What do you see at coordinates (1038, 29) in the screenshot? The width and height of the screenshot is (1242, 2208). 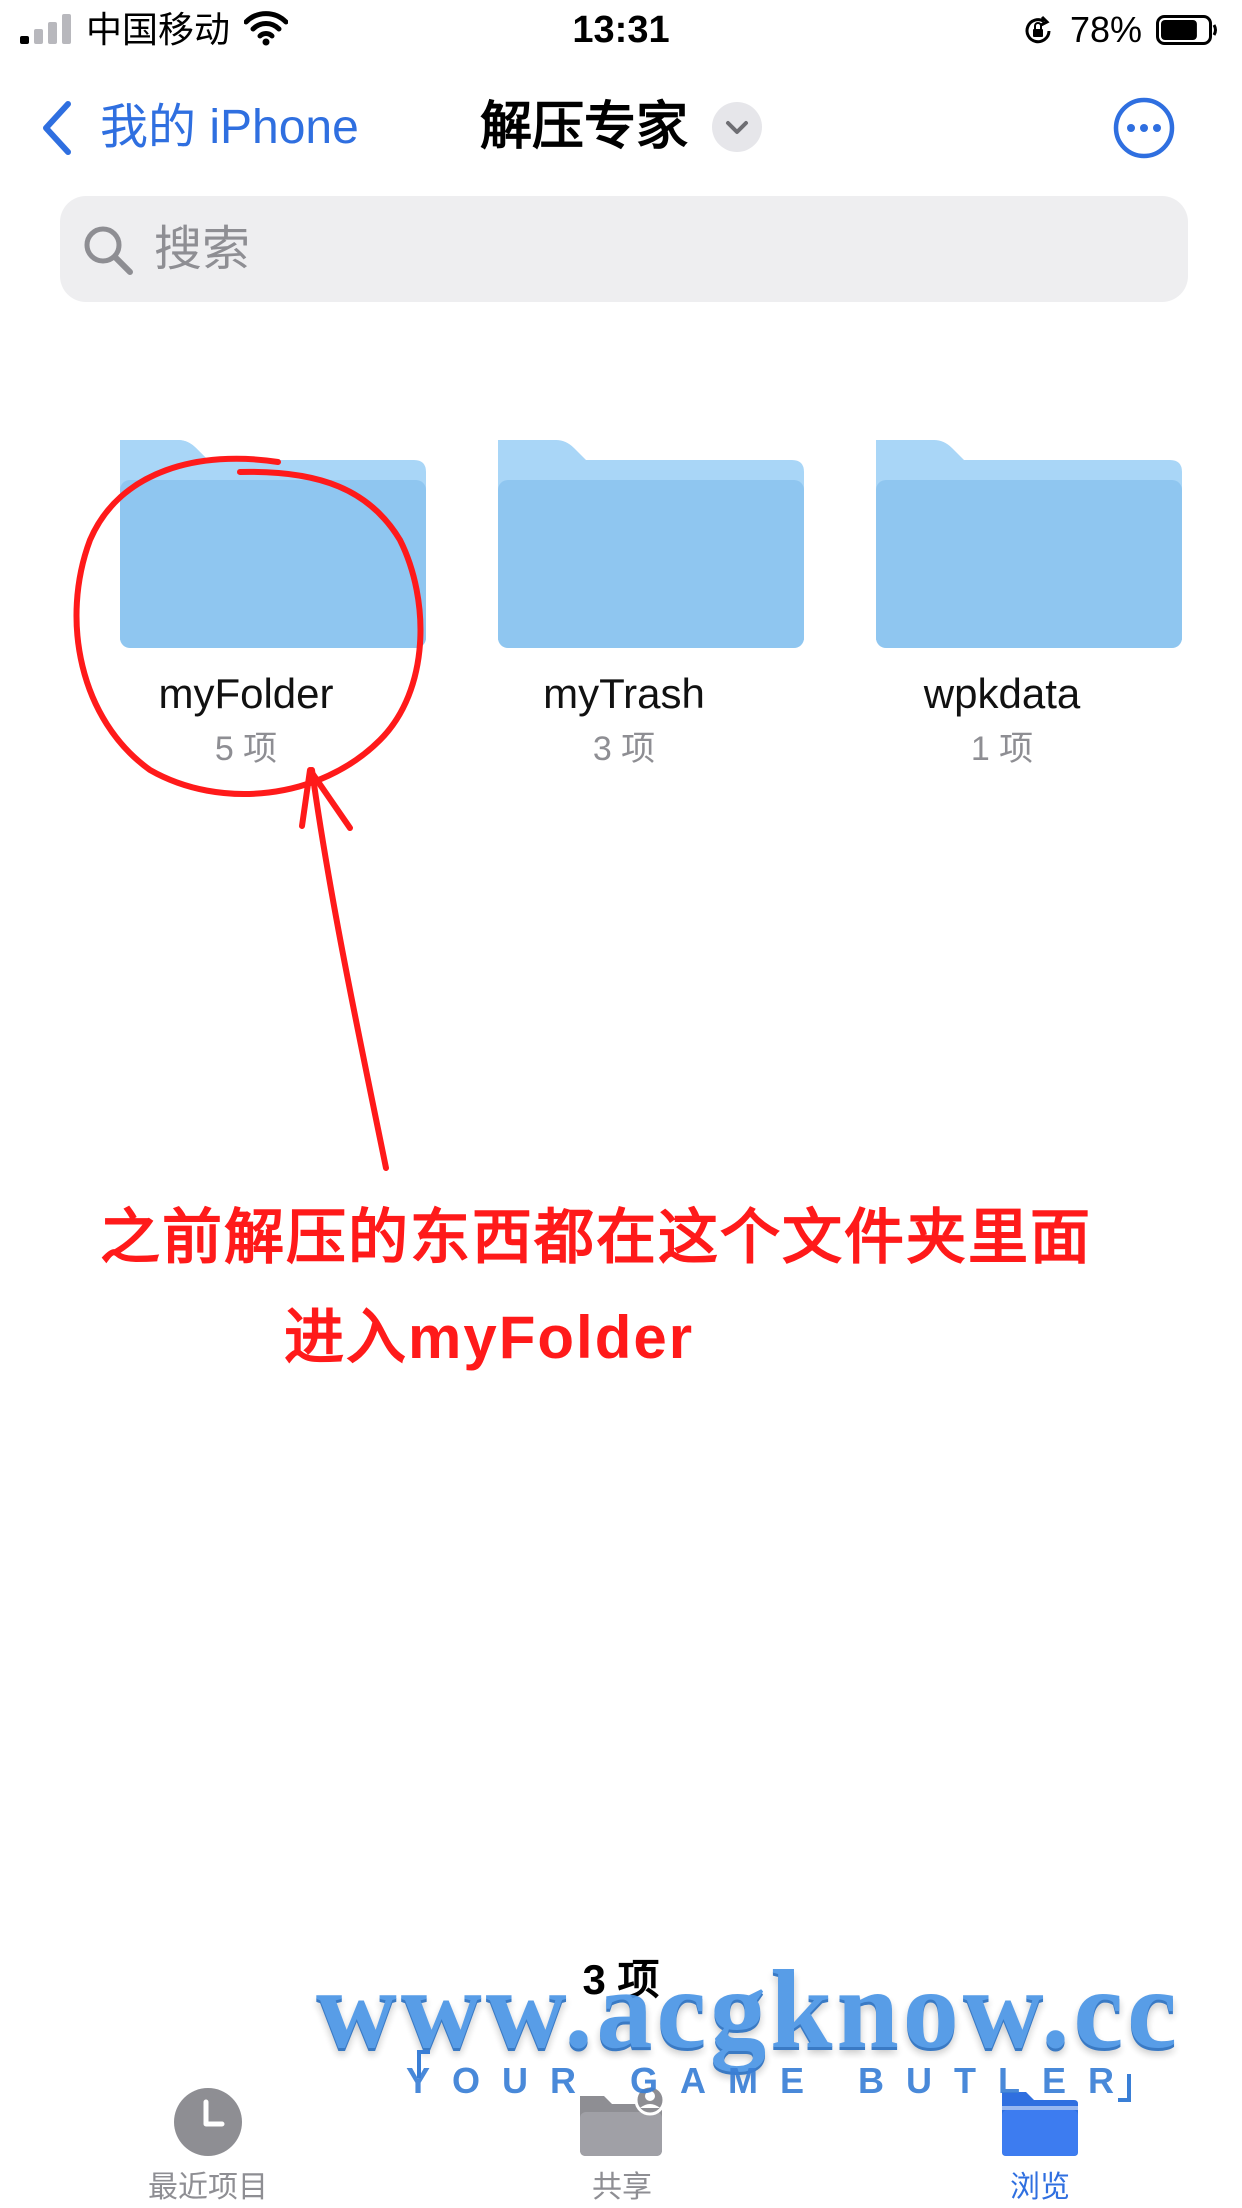 I see `orientation-lock-icon` at bounding box center [1038, 29].